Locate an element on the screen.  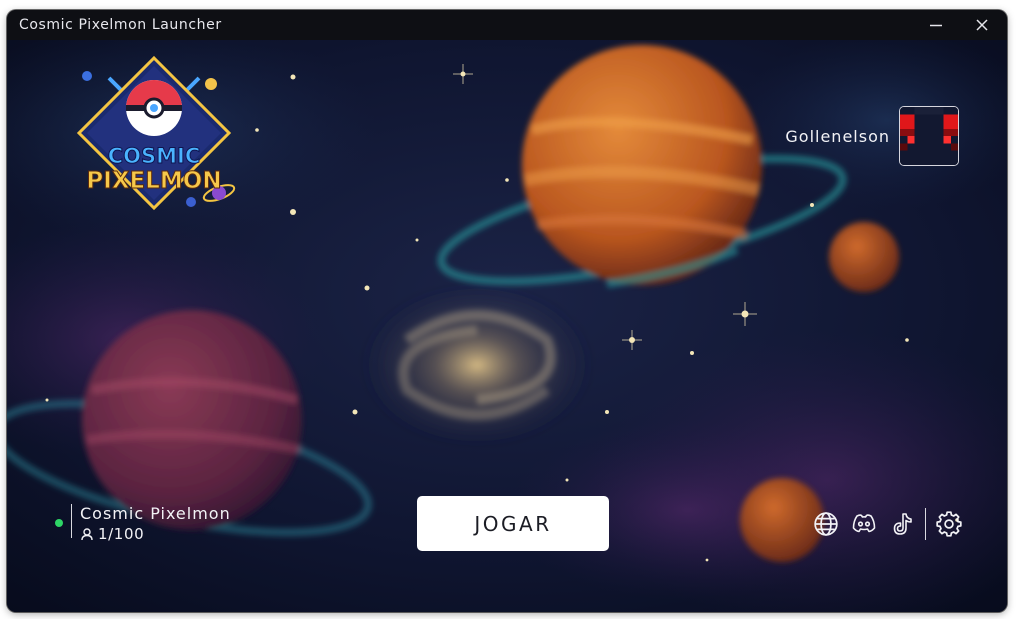
close-button is located at coordinates (982, 25).